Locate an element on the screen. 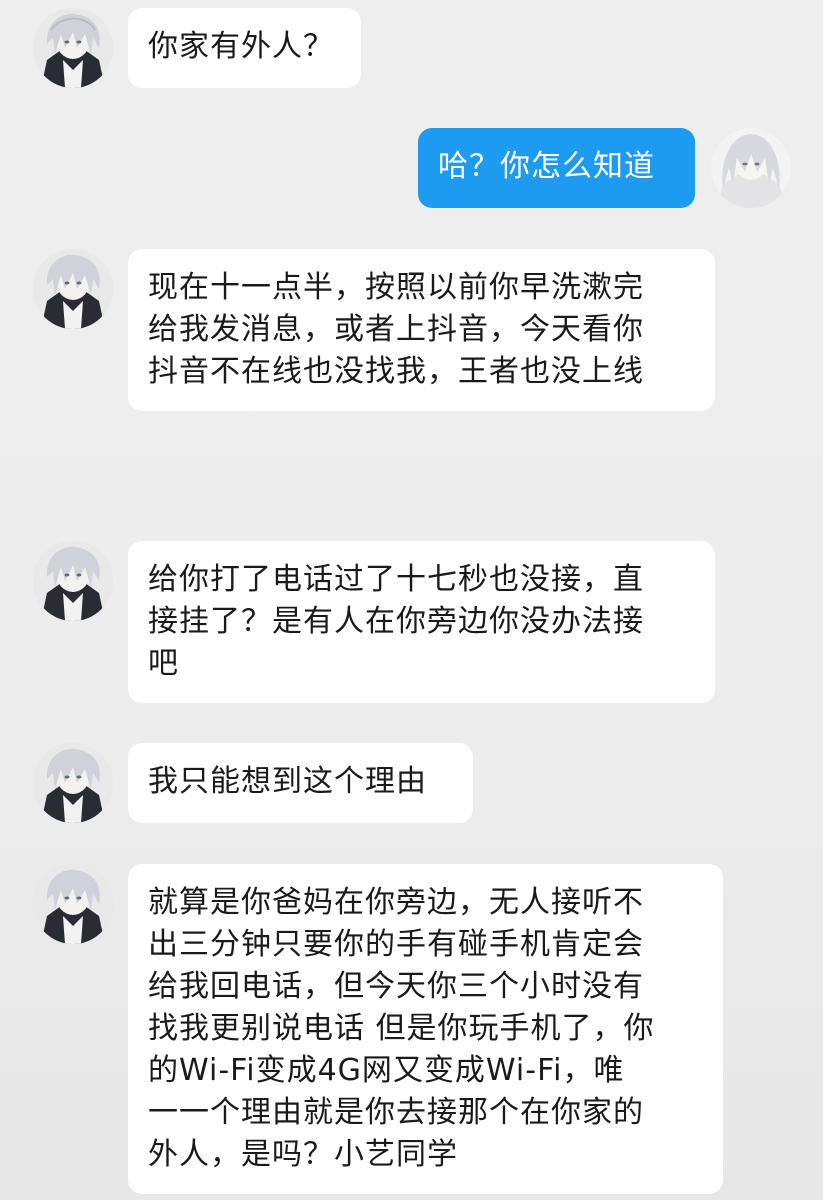  message-text-line: 给你打了电话过了十七秒也没接，直 is located at coordinates (396, 579).